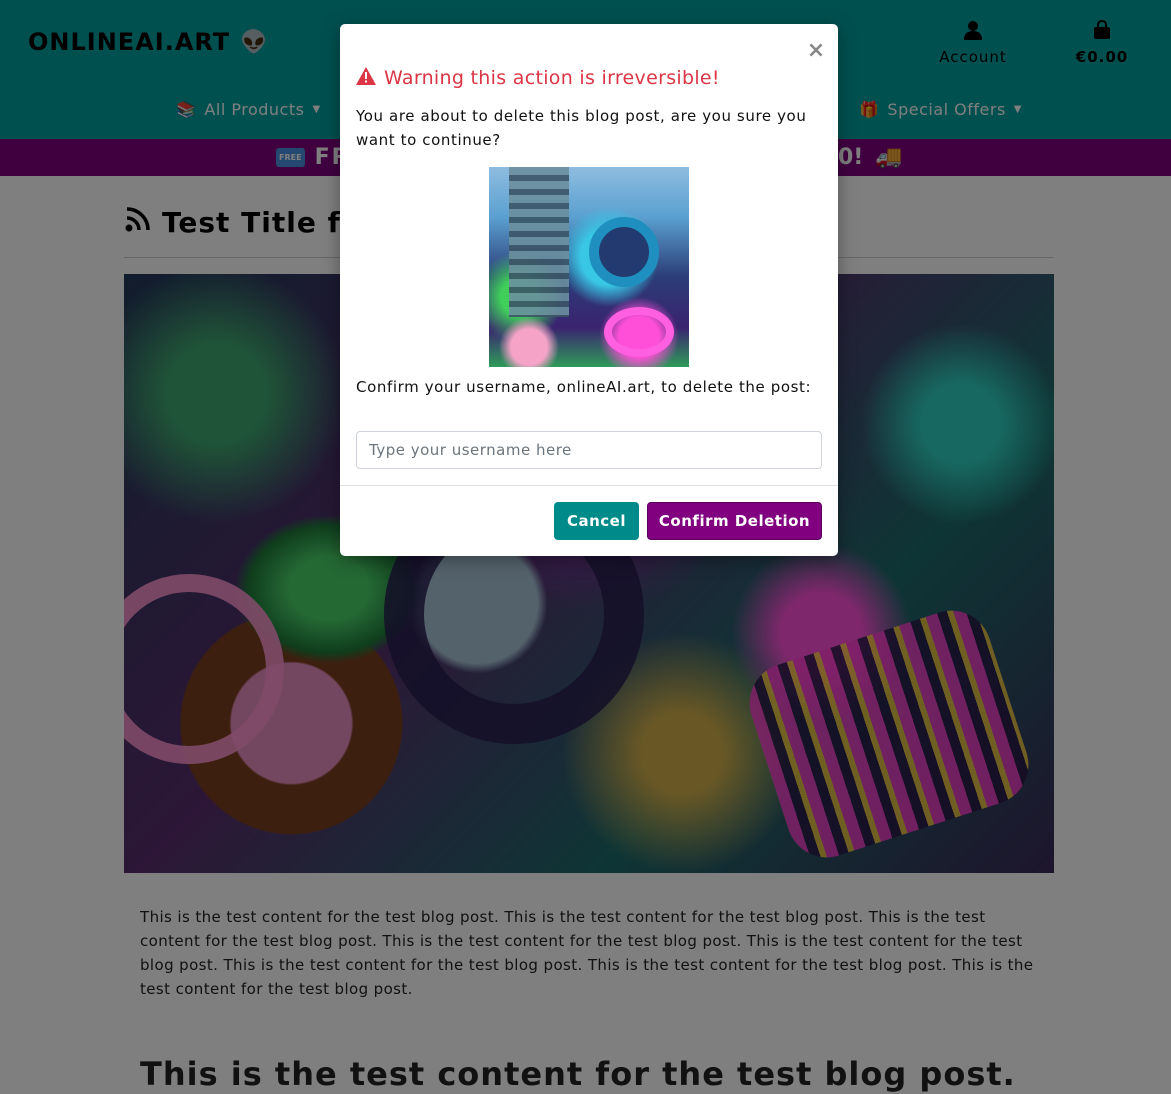  I want to click on modal-footer-divider, so click(589, 485).